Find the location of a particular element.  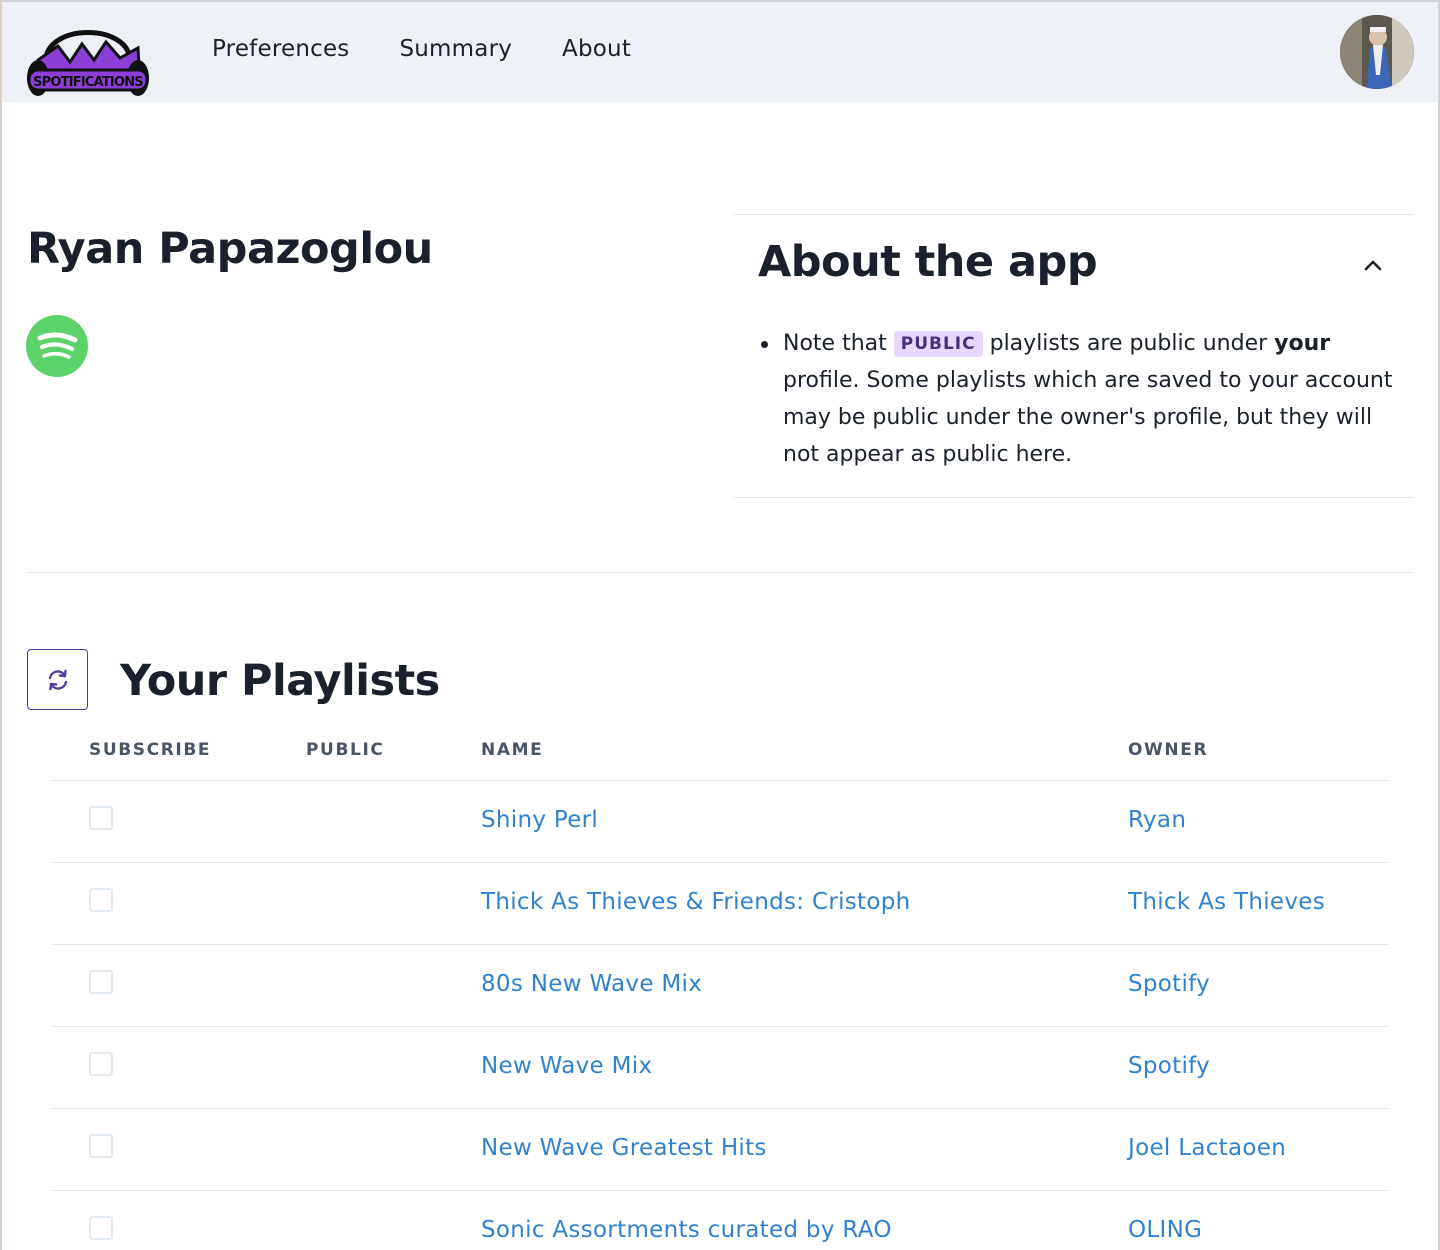

refresh-button is located at coordinates (57, 679).